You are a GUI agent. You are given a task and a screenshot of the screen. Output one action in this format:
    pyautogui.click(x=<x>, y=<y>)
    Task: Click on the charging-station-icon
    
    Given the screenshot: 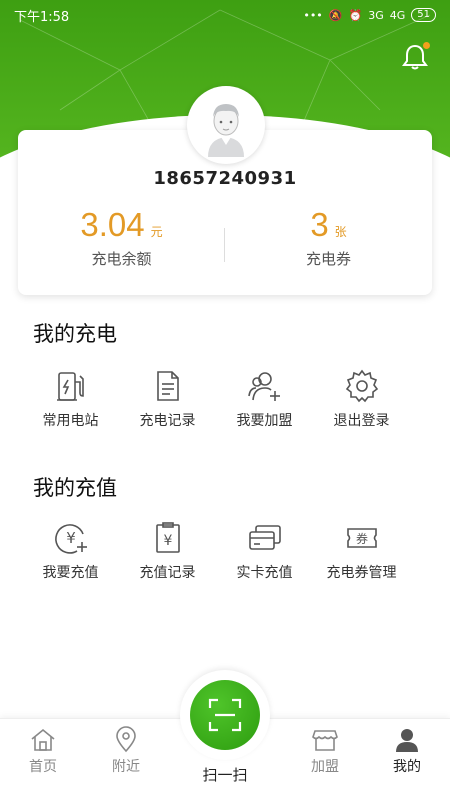 What is the action you would take?
    pyautogui.click(x=70, y=386)
    